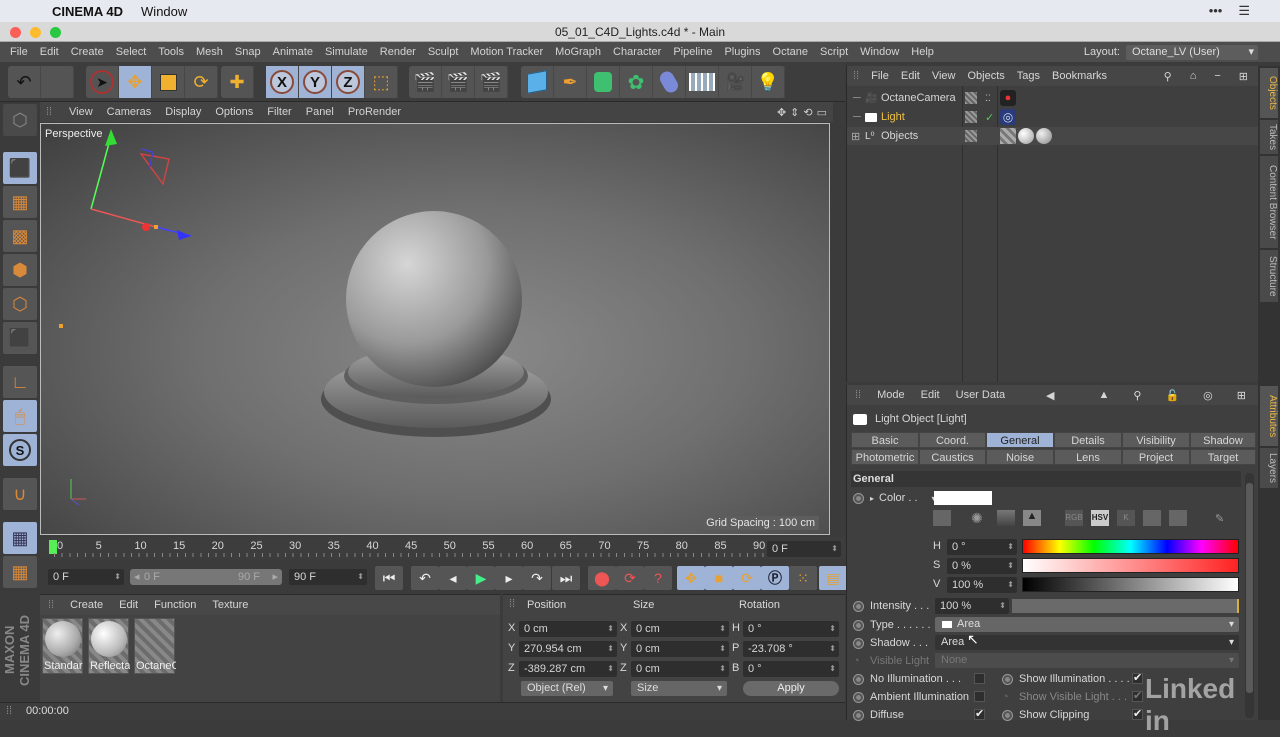 This screenshot has width=1280, height=737. What do you see at coordinates (1087, 642) in the screenshot?
I see `shadow-select: Area` at bounding box center [1087, 642].